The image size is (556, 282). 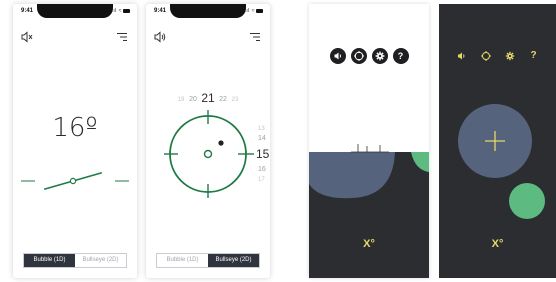 What do you see at coordinates (235, 100) in the screenshot?
I see `x-tick: 23` at bounding box center [235, 100].